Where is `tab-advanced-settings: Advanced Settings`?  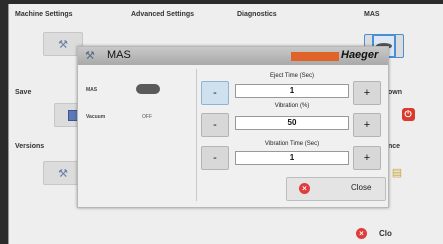 tab-advanced-settings: Advanced Settings is located at coordinates (162, 14).